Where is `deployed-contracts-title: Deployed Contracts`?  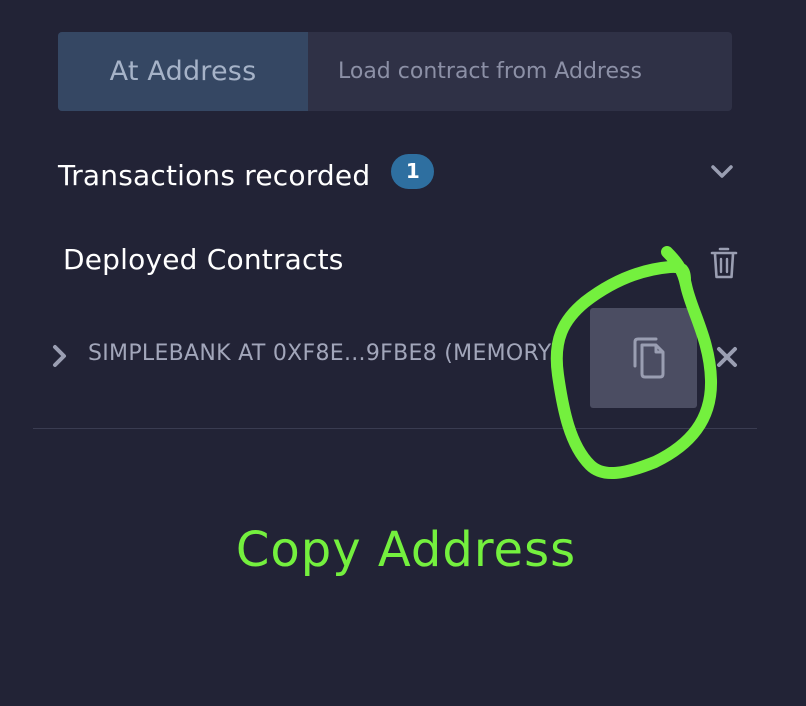
deployed-contracts-title: Deployed Contracts is located at coordinates (203, 259).